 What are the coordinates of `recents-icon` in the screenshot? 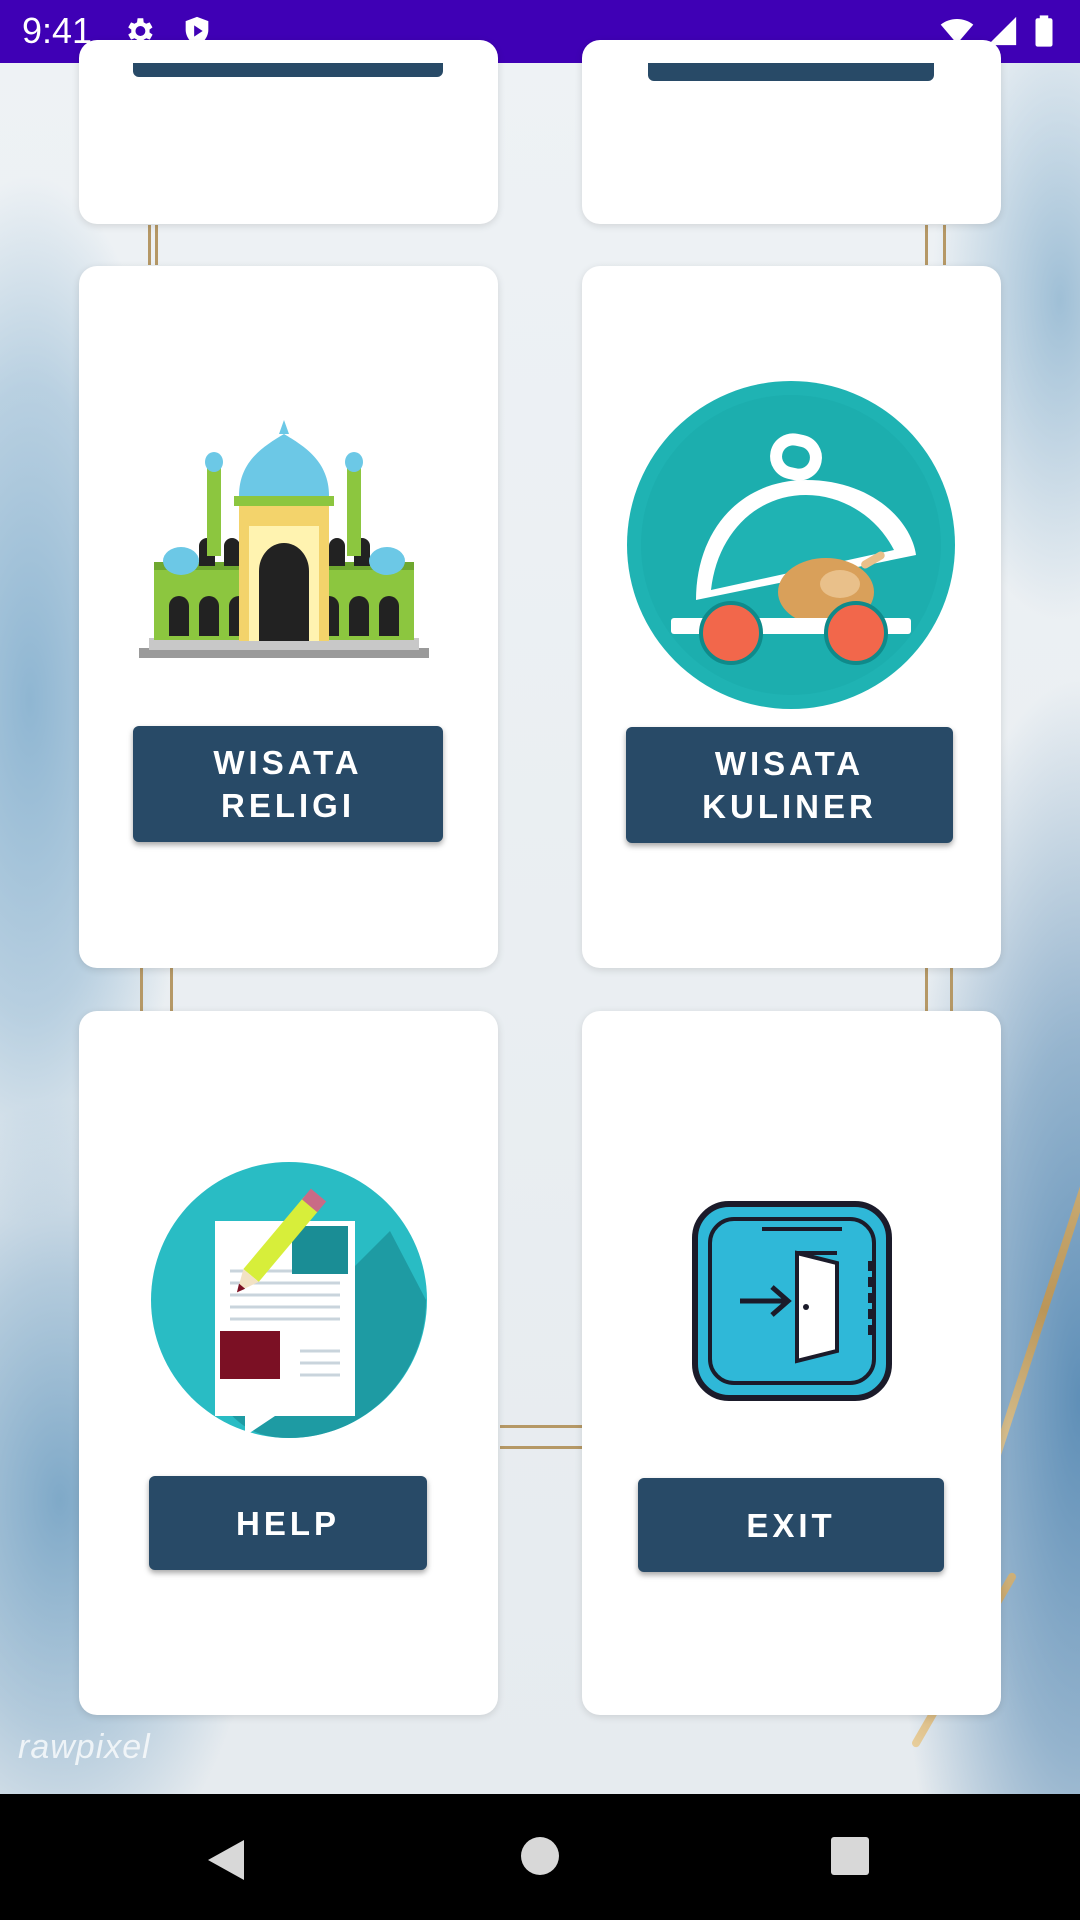 It's located at (850, 1856).